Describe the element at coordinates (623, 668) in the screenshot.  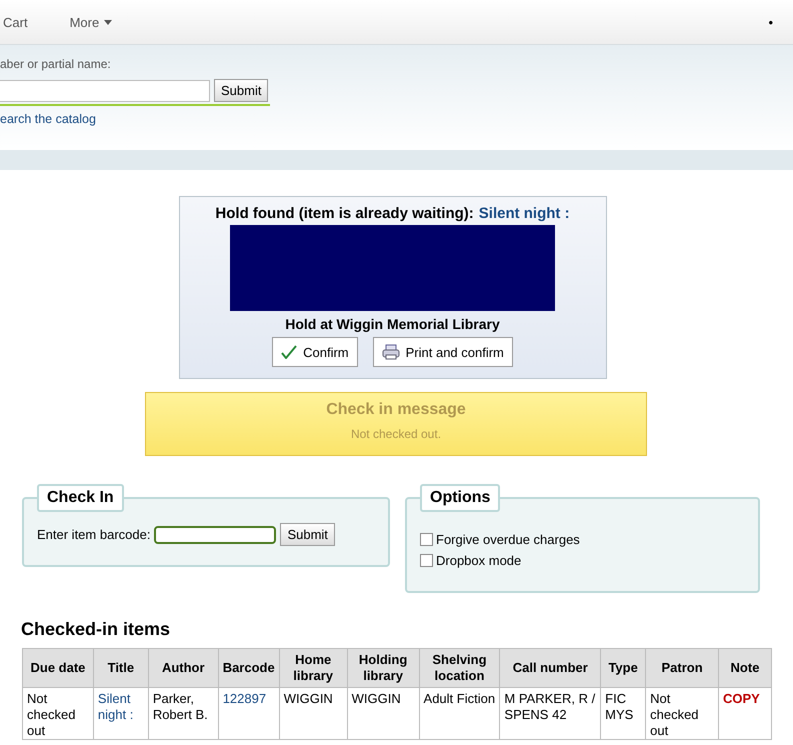
I see `column-header: Type` at that location.